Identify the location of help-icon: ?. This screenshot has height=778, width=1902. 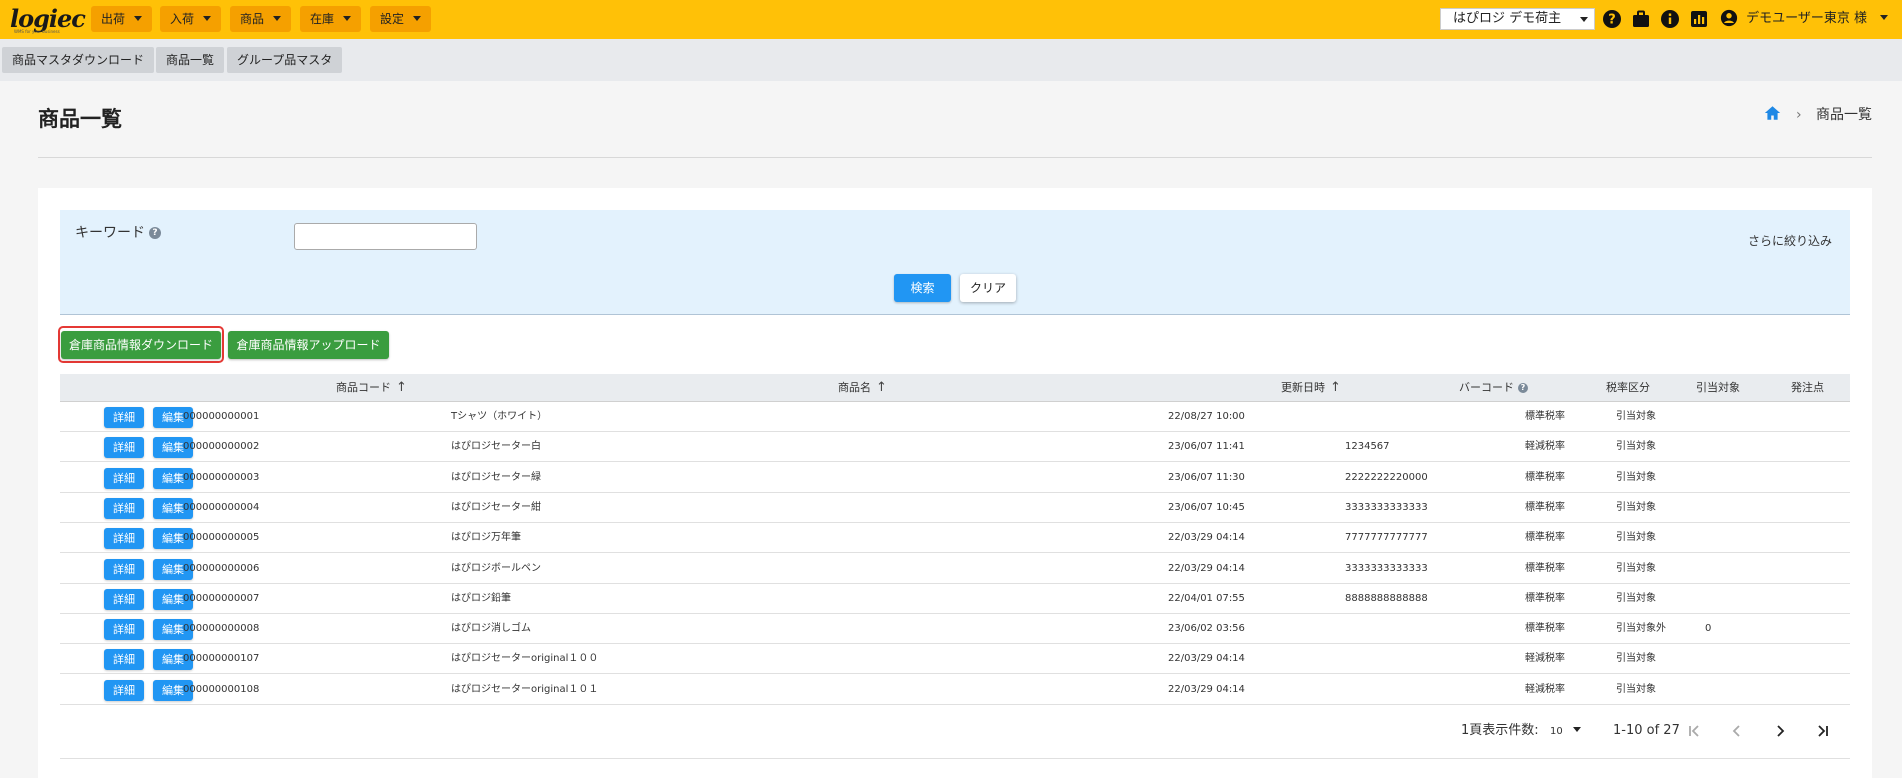
(1612, 19).